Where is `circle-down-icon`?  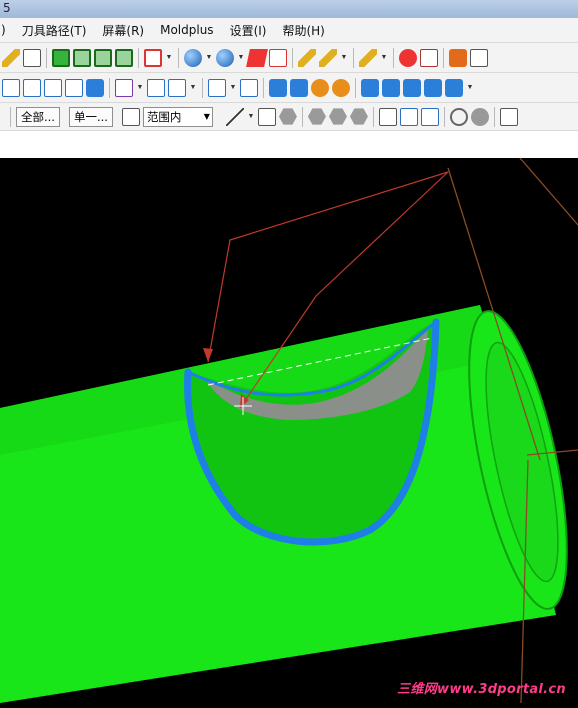 circle-down-icon is located at coordinates (341, 87).